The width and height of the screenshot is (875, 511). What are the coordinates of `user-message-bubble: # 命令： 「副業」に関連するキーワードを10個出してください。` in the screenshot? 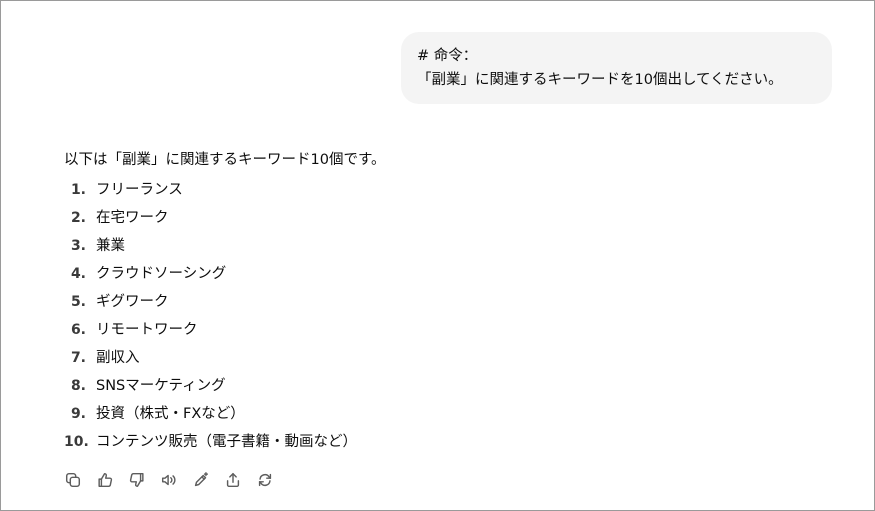 It's located at (616, 68).